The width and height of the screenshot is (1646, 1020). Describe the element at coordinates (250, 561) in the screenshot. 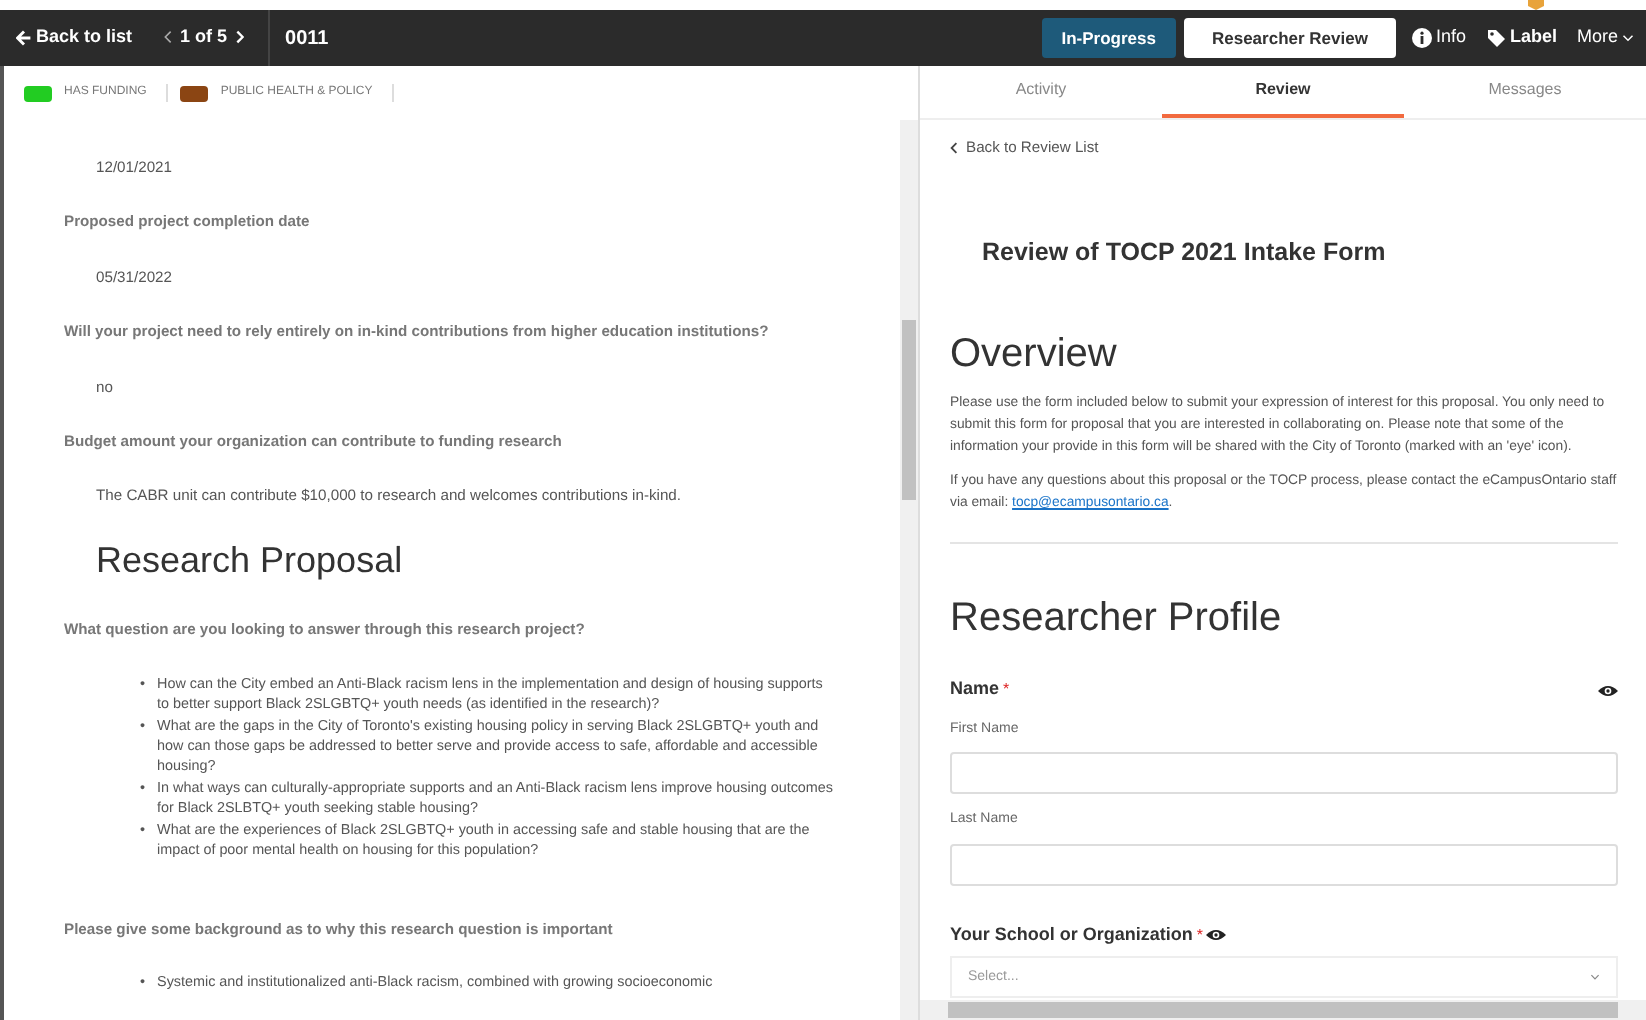

I see `section-heading: Research Proposal` at that location.